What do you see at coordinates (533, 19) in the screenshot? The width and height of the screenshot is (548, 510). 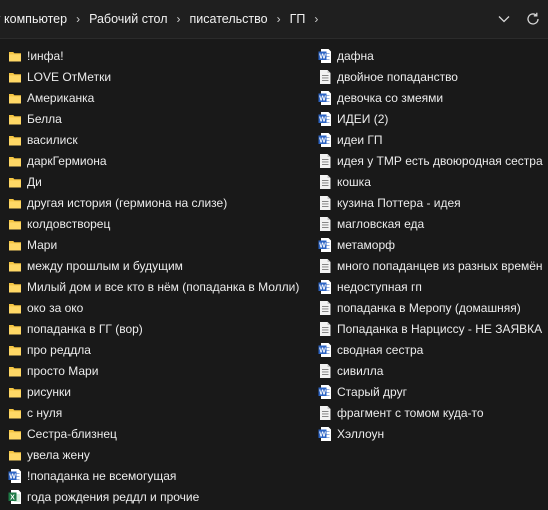 I see `refresh-button` at bounding box center [533, 19].